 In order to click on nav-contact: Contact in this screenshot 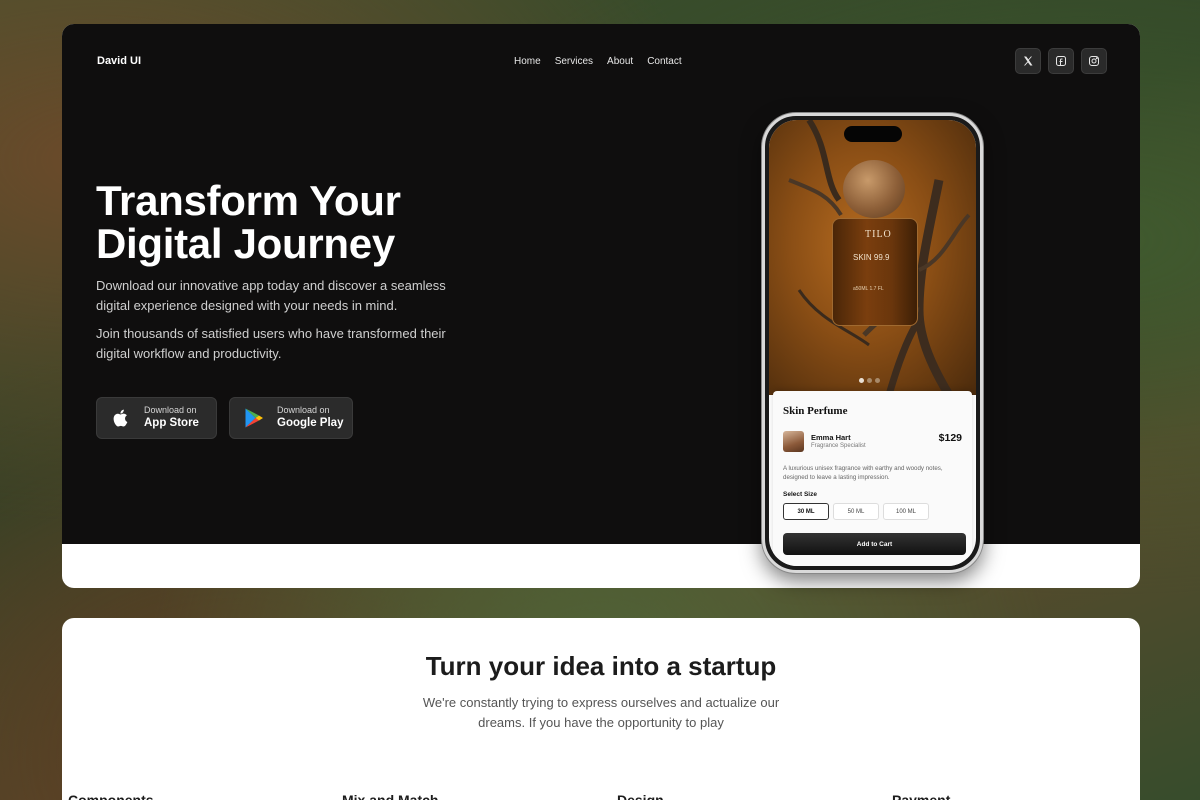, I will do `click(664, 61)`.